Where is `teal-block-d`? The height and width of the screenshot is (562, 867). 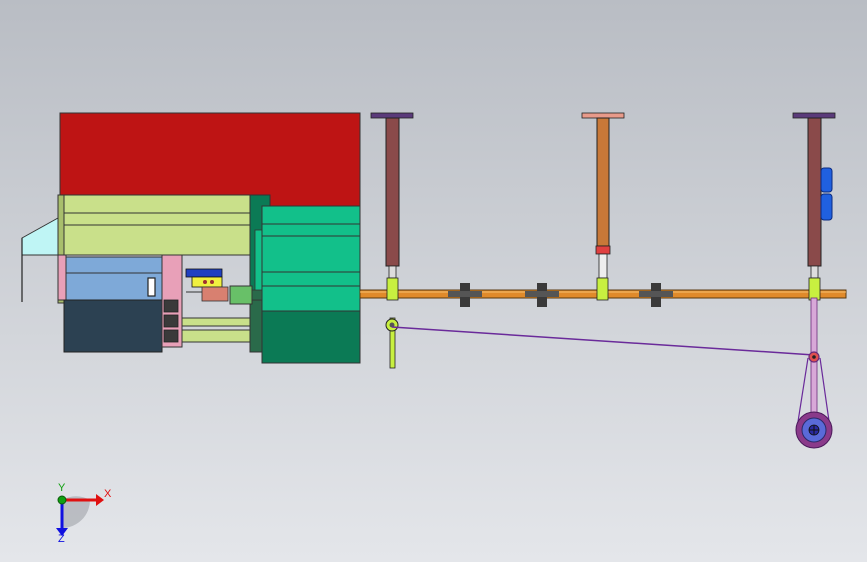
teal-block-d is located at coordinates (311, 298).